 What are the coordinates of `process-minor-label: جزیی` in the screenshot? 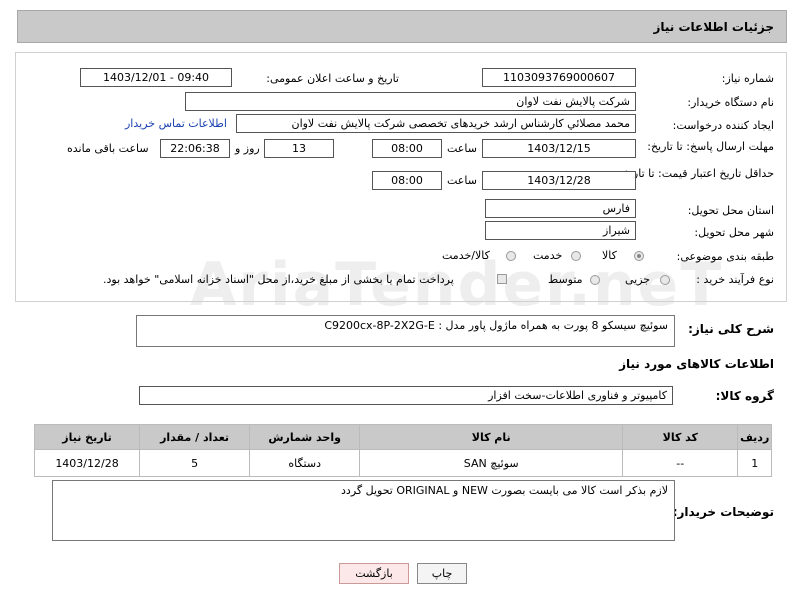 It's located at (638, 279).